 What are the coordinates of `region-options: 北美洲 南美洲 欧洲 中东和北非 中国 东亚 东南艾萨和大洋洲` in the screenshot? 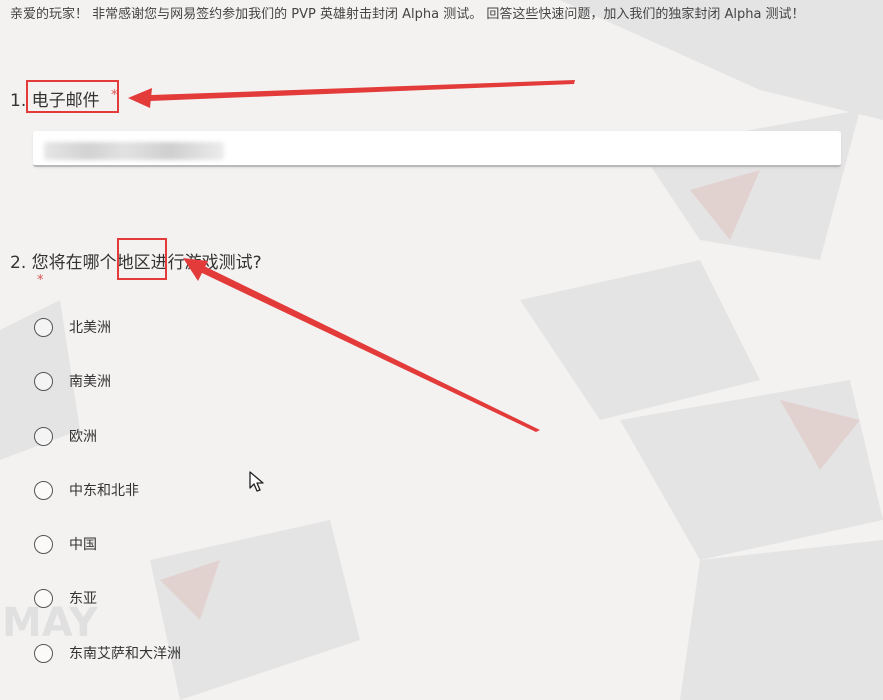 It's located at (107, 508).